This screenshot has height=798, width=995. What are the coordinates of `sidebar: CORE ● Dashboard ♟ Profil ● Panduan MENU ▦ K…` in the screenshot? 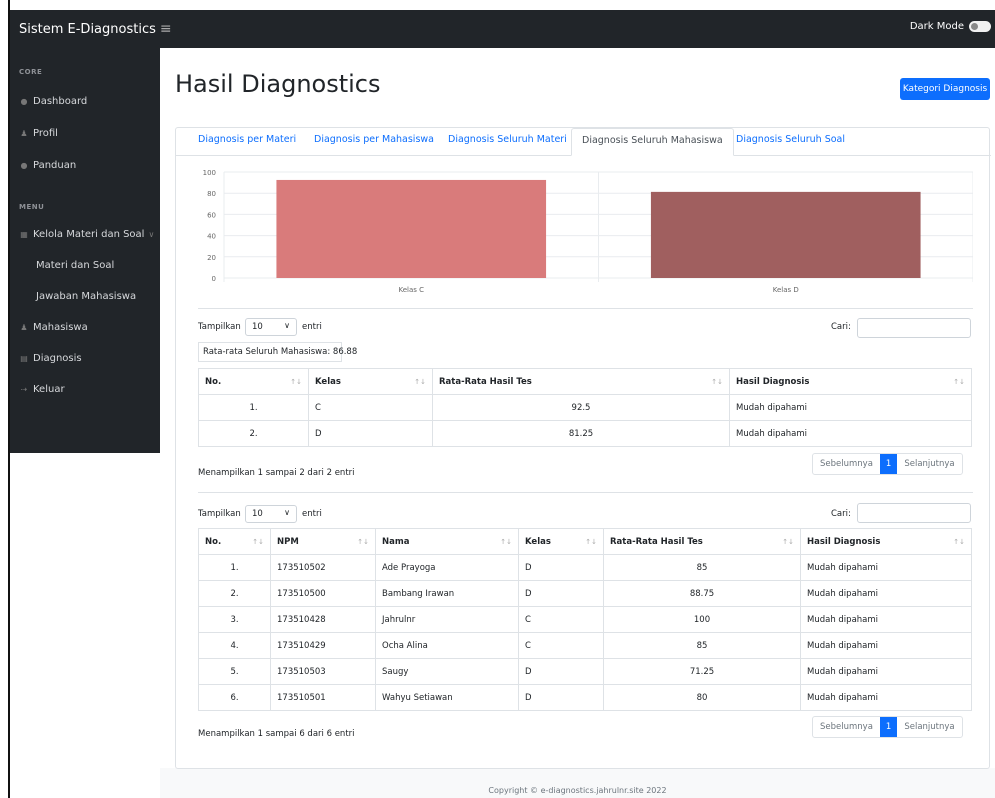 It's located at (85, 250).